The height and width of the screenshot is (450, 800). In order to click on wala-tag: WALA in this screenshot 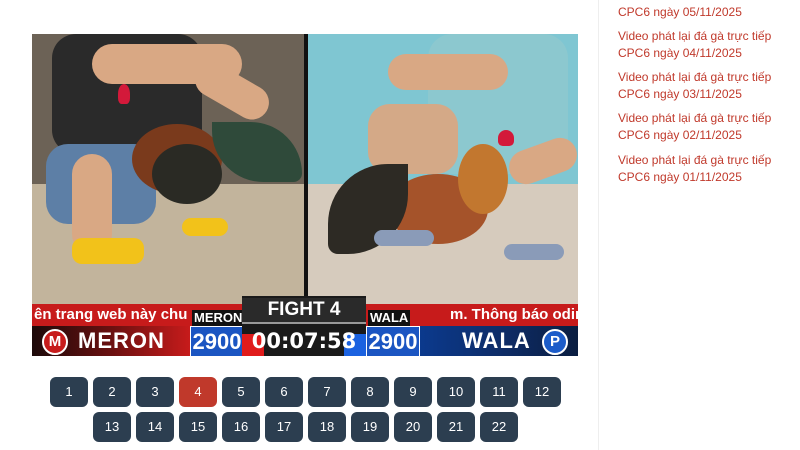, I will do `click(389, 318)`.